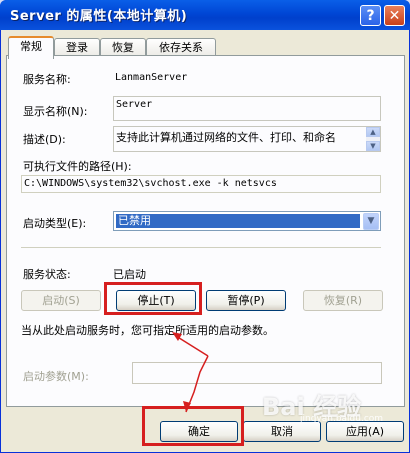  Describe the element at coordinates (192, 346) in the screenshot. I see `arrow-line-up-icon` at that location.